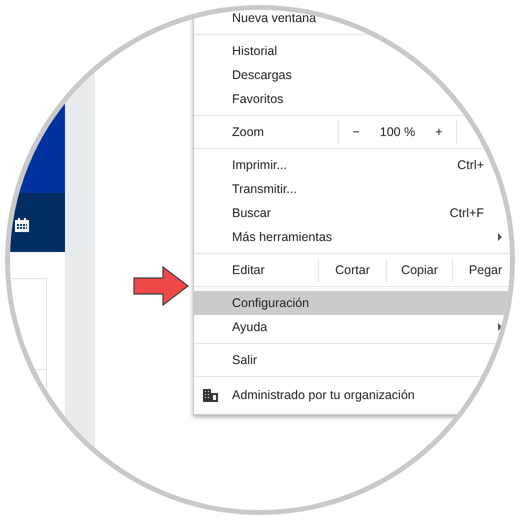 This screenshot has height=520, width=520. Describe the element at coordinates (352, 51) in the screenshot. I see `menu-item: Historial` at that location.